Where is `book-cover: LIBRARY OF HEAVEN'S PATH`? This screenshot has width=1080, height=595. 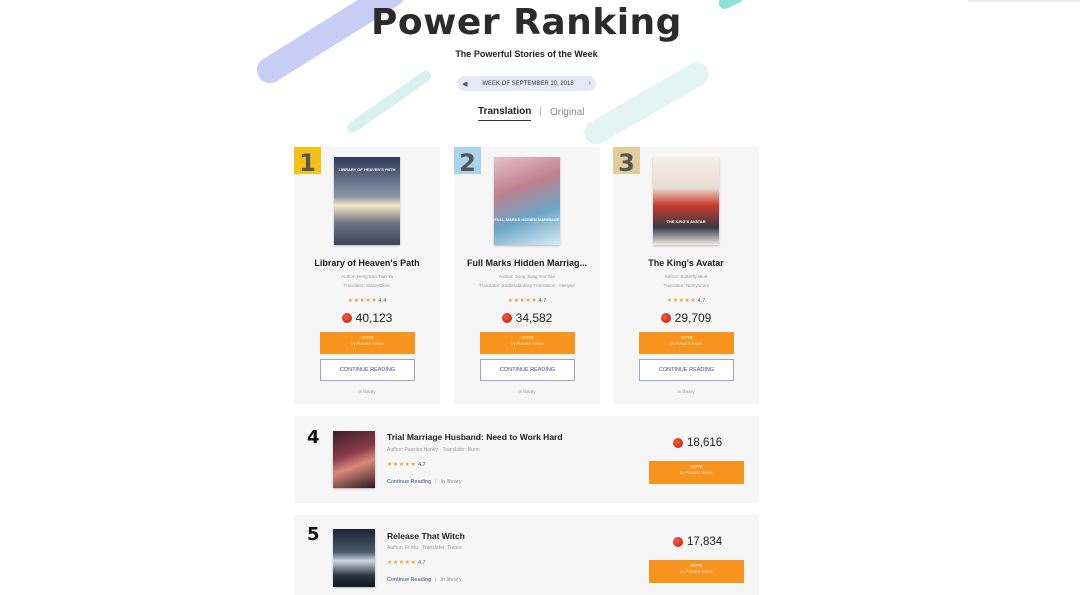
book-cover: LIBRARY OF HEAVEN'S PATH is located at coordinates (367, 201).